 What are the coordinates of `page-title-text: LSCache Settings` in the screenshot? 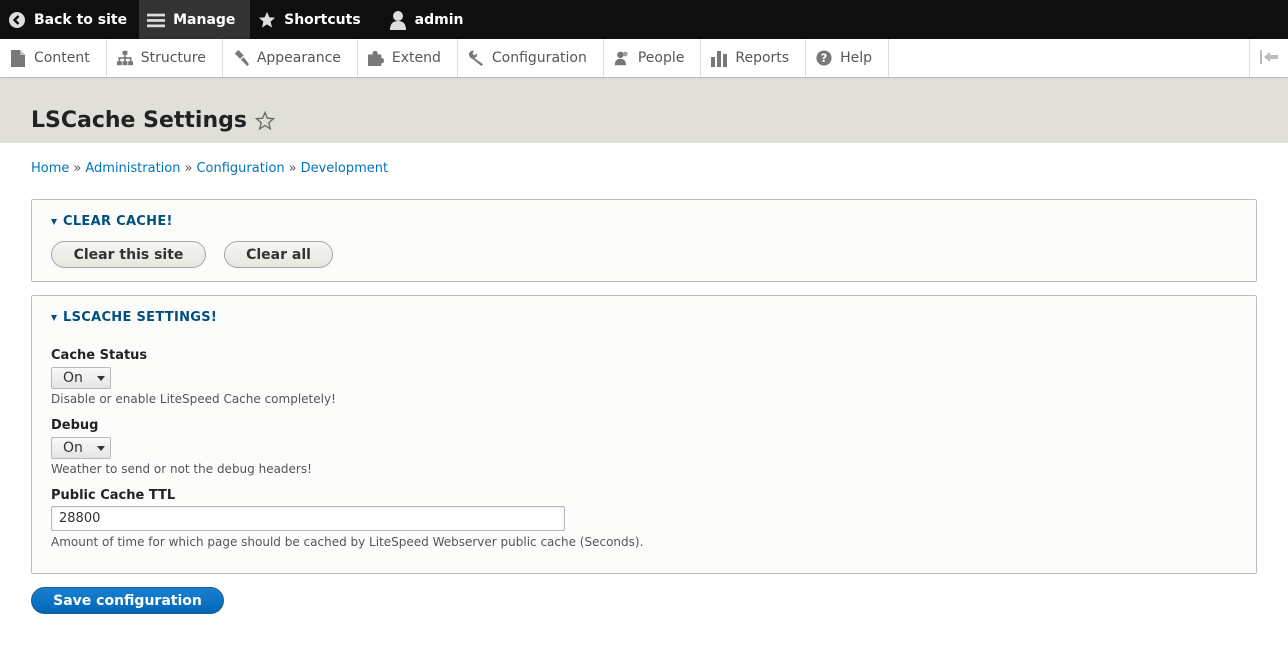 It's located at (139, 120).